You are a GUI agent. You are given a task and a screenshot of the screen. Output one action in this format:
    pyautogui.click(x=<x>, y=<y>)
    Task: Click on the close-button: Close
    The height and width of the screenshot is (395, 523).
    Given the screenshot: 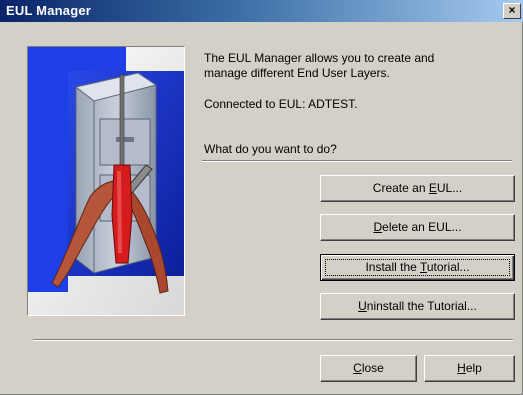 What is the action you would take?
    pyautogui.click(x=368, y=368)
    